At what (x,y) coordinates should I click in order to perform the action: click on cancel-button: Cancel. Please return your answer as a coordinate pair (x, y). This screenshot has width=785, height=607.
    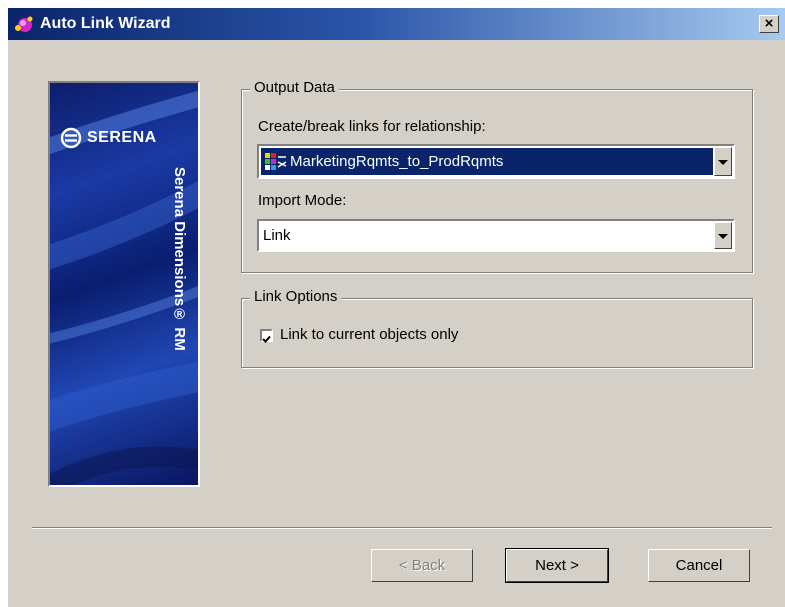
    Looking at the image, I should click on (699, 565).